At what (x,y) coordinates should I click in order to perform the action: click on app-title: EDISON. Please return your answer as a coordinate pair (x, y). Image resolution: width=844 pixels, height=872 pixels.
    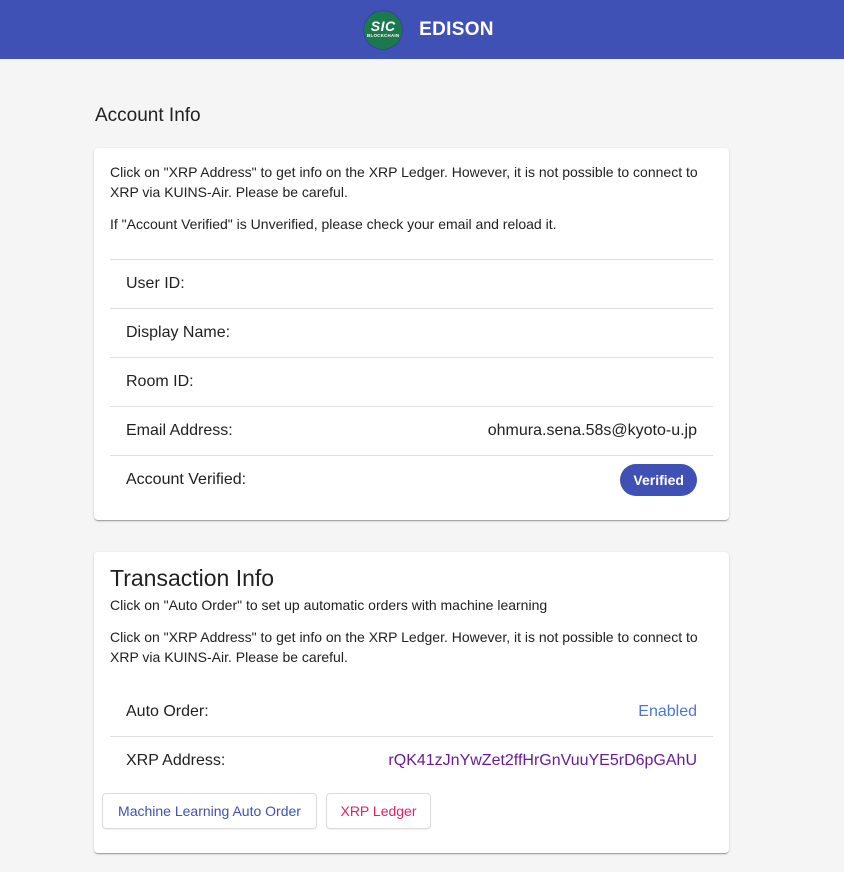
    Looking at the image, I should click on (456, 29).